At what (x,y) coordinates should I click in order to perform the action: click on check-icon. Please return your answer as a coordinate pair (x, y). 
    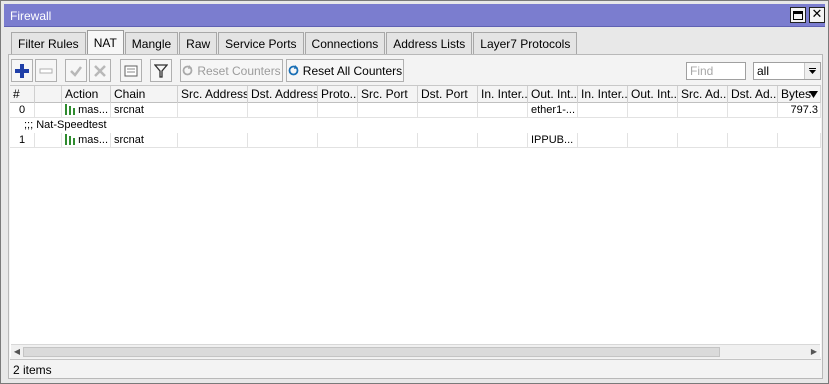
    Looking at the image, I should click on (76, 71).